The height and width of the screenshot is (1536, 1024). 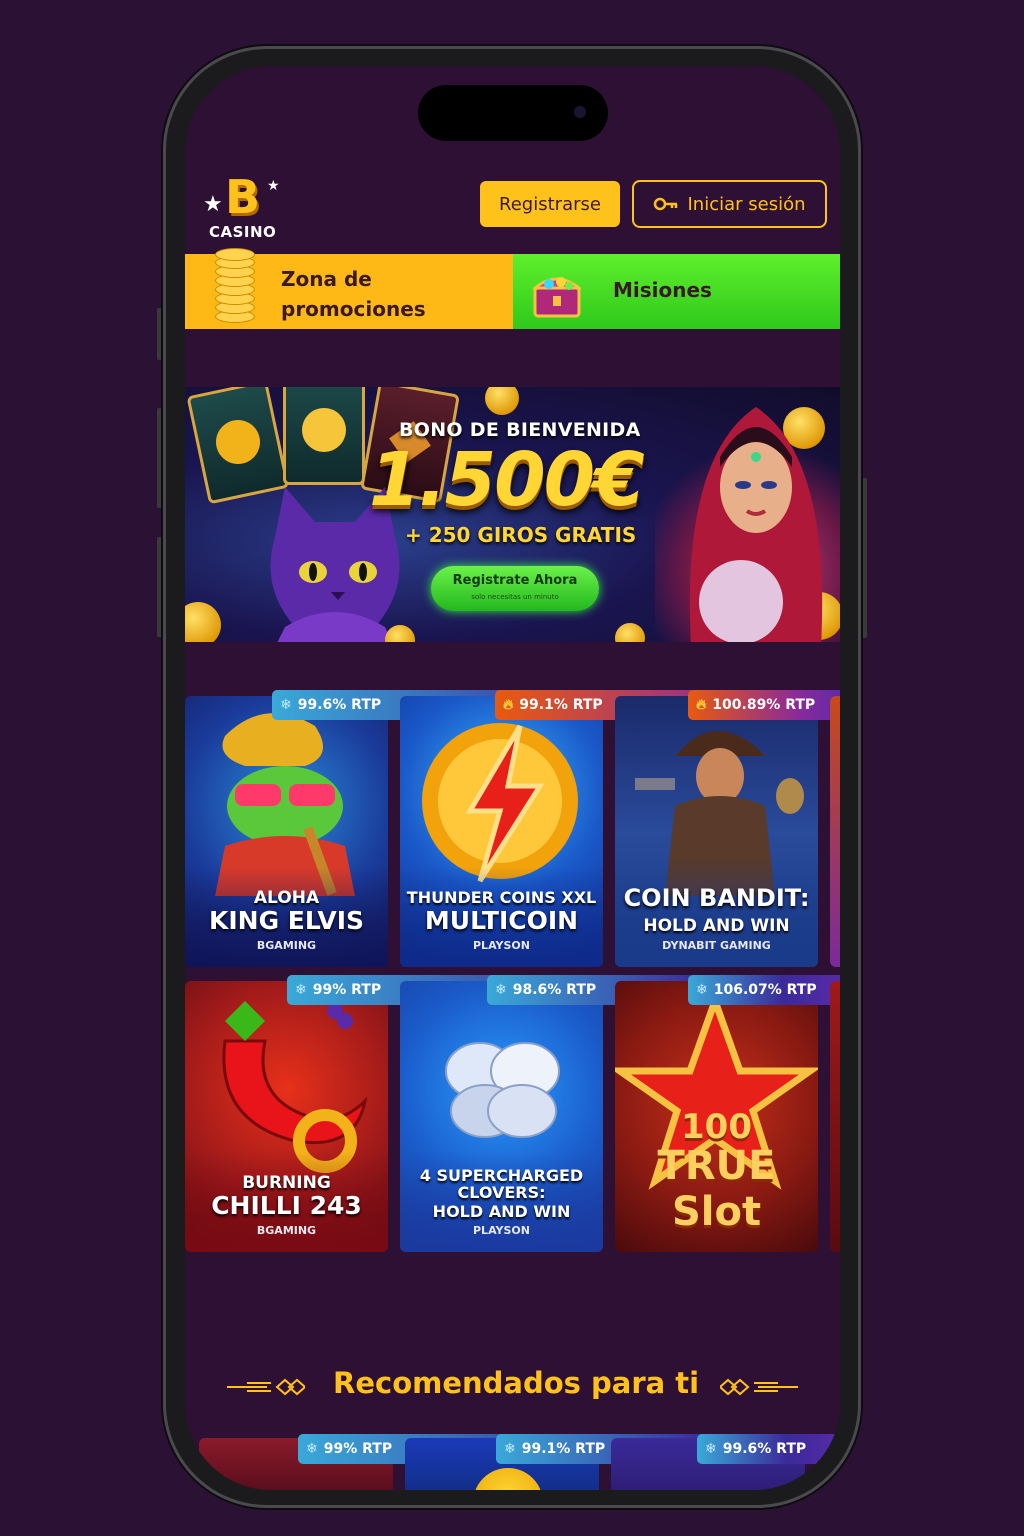 What do you see at coordinates (353, 294) in the screenshot?
I see `promotions-label: Zona de promociones` at bounding box center [353, 294].